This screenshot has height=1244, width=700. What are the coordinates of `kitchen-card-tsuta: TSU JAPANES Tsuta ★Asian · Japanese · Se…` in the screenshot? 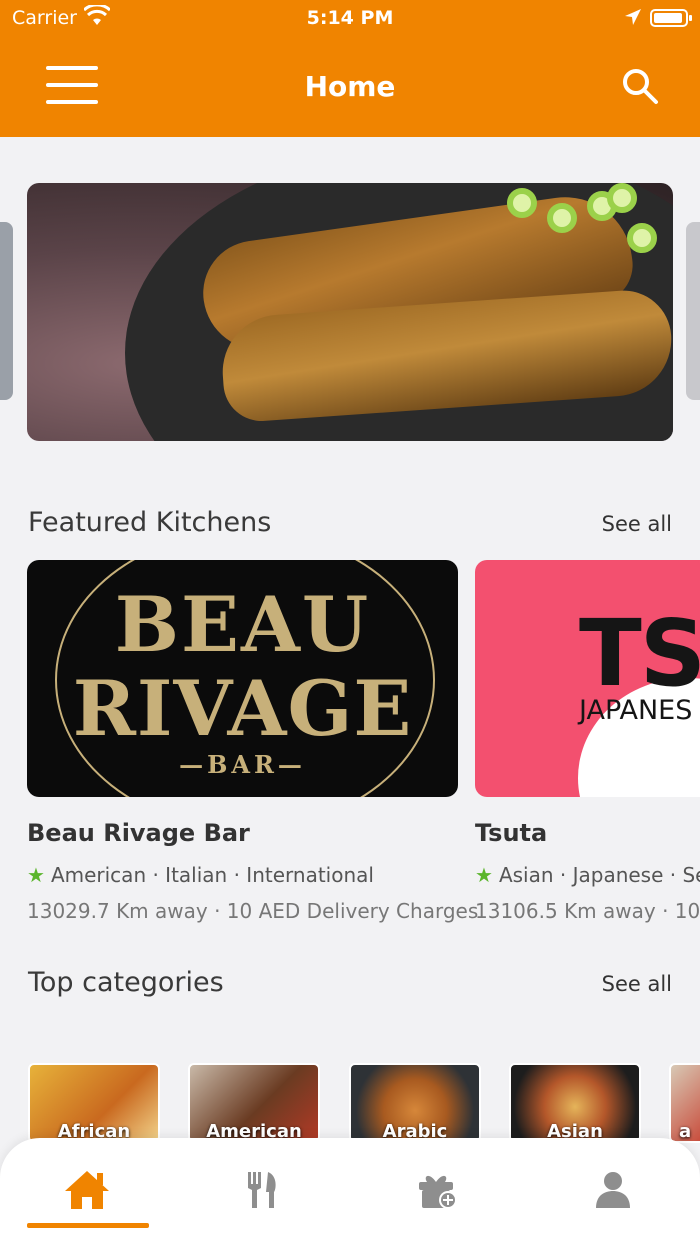 It's located at (587, 741).